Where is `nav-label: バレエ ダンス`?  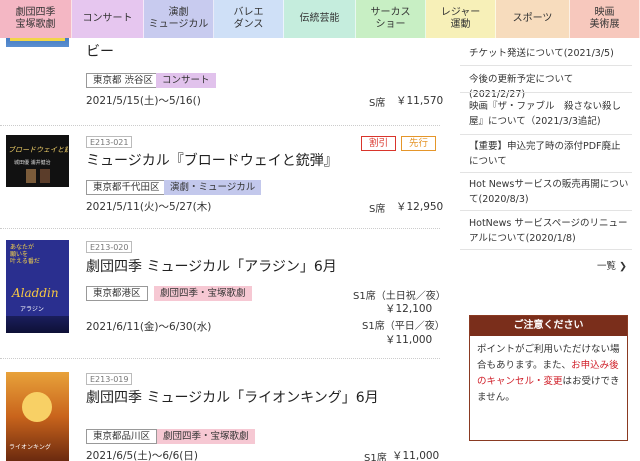 nav-label: バレエ ダンス is located at coordinates (248, 18).